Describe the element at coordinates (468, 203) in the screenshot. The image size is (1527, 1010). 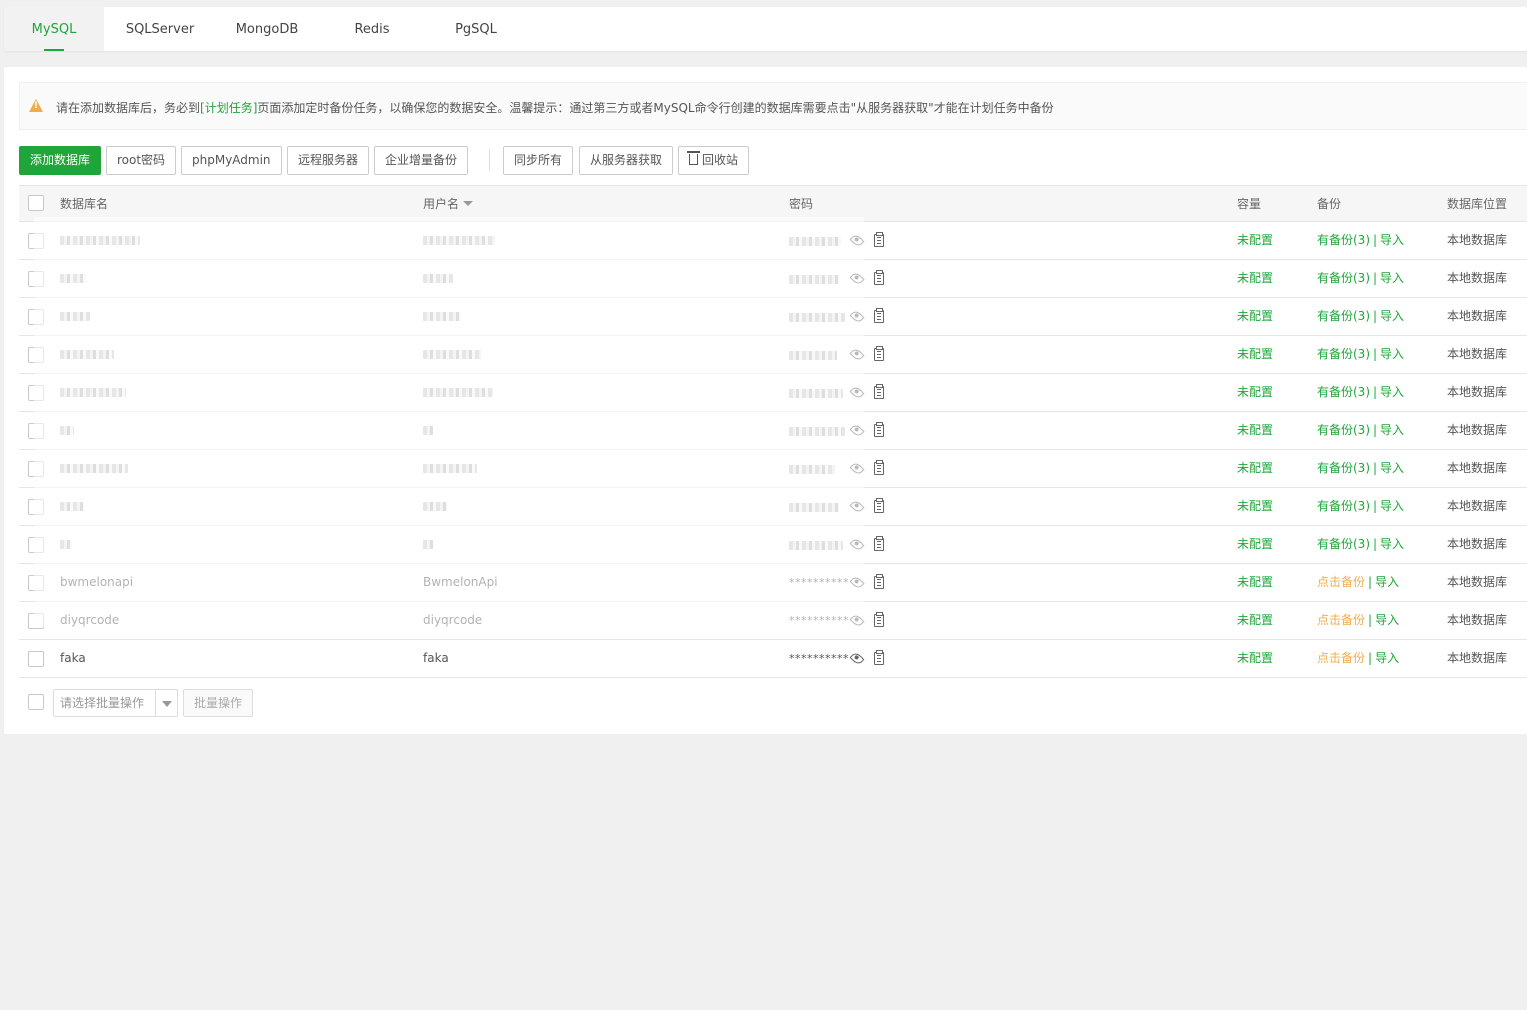
I see `sort-down-icon` at that location.